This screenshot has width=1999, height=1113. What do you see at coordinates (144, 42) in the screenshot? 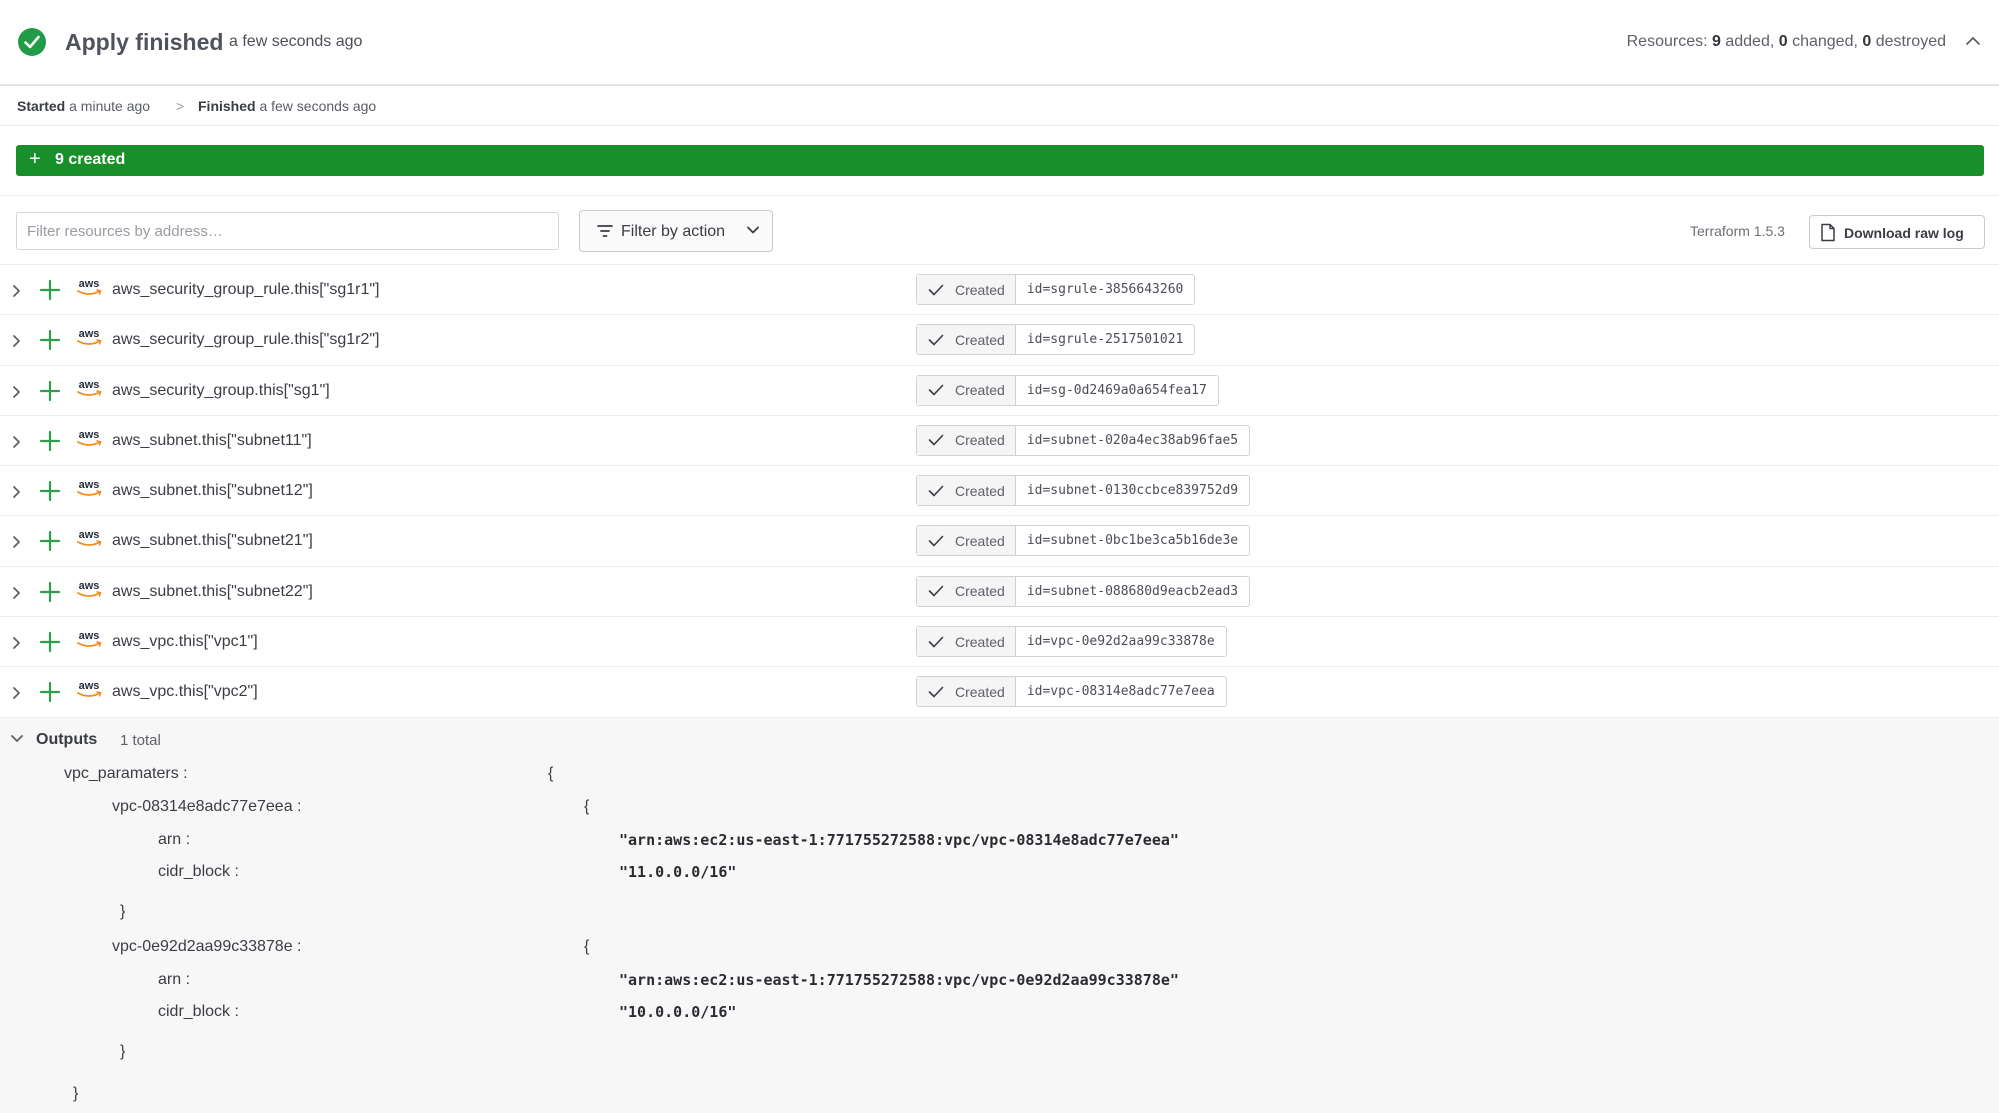
I see `page-title: Apply finished` at bounding box center [144, 42].